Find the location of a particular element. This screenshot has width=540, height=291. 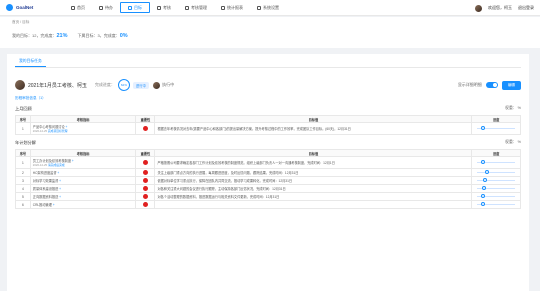

nav-label: 首页 is located at coordinates (81, 7).